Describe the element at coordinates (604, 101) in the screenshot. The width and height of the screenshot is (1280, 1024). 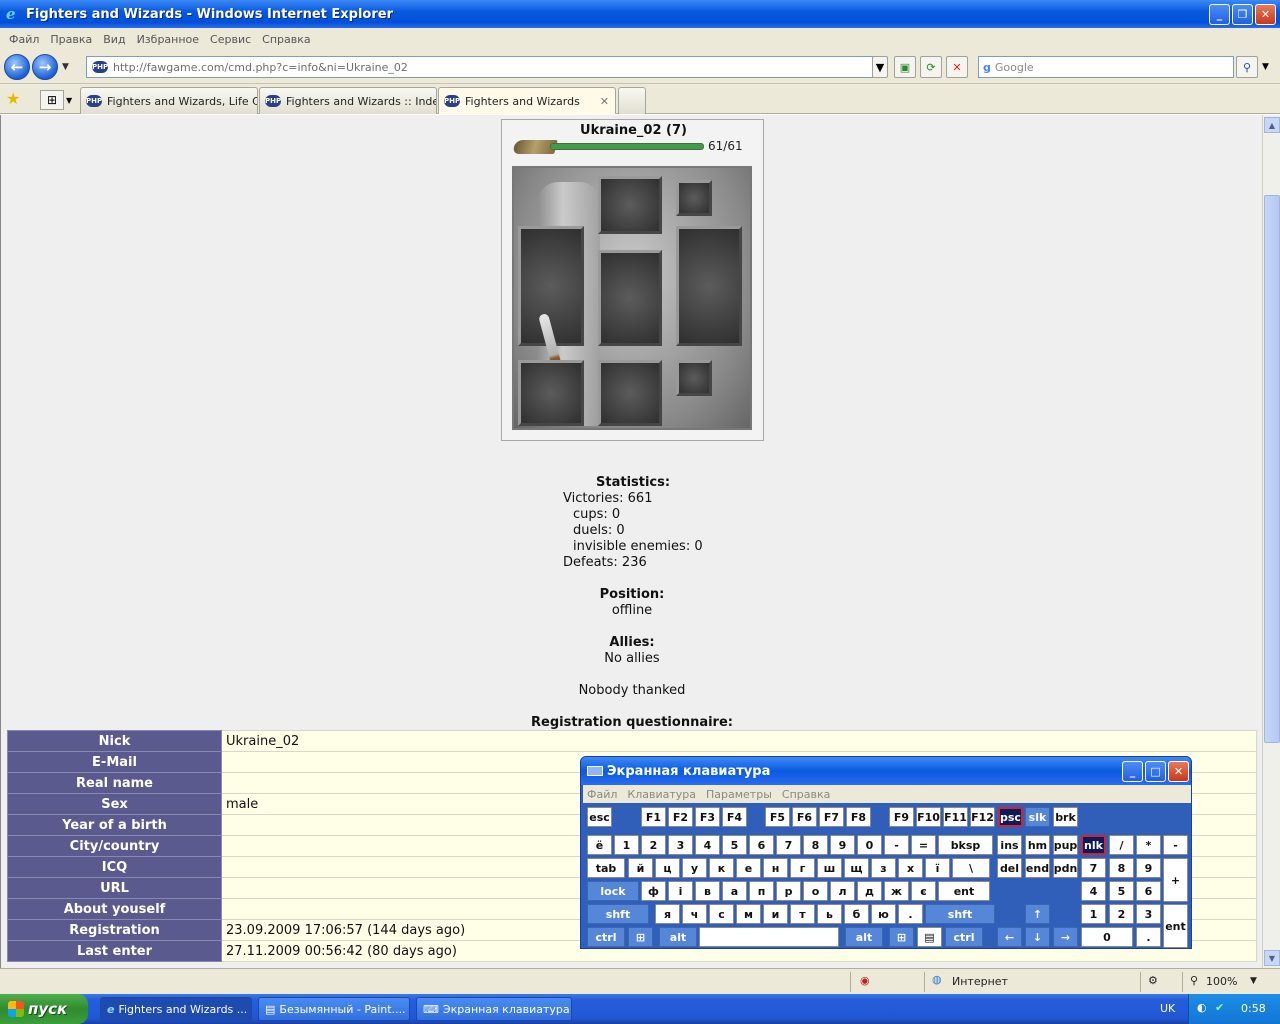
I see `close-tab-icon: ✕` at that location.